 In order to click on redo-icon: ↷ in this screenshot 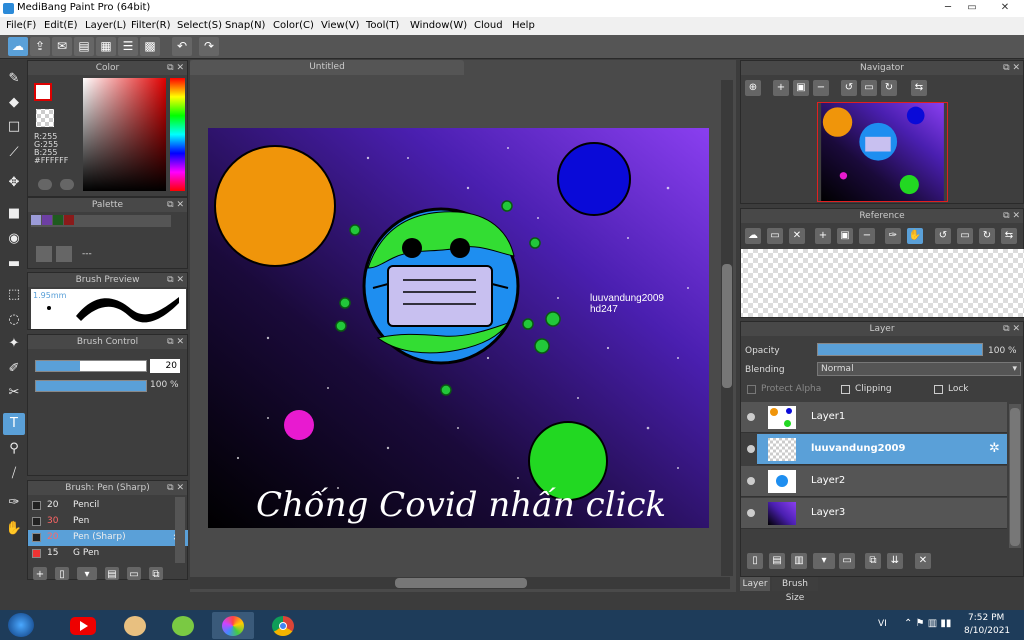, I will do `click(209, 46)`.